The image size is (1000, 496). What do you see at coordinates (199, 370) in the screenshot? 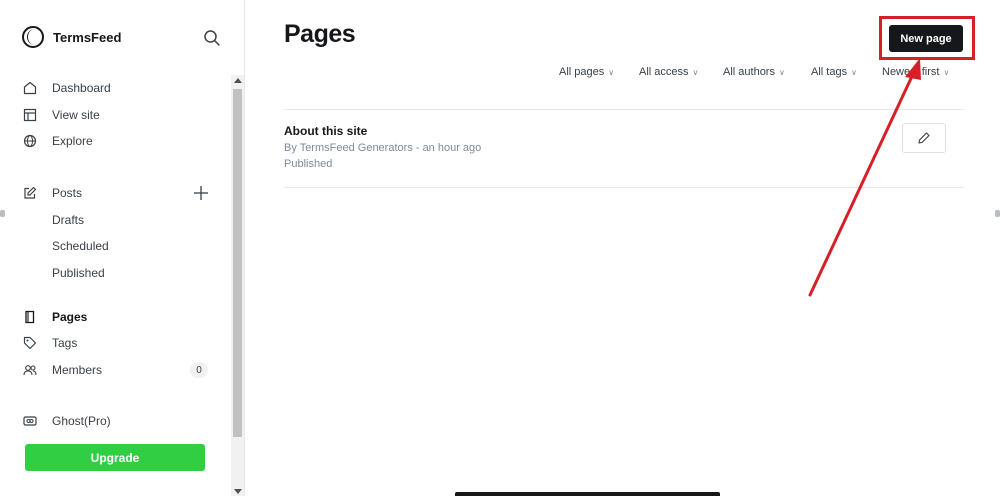
I see `members-count-badge: 0` at bounding box center [199, 370].